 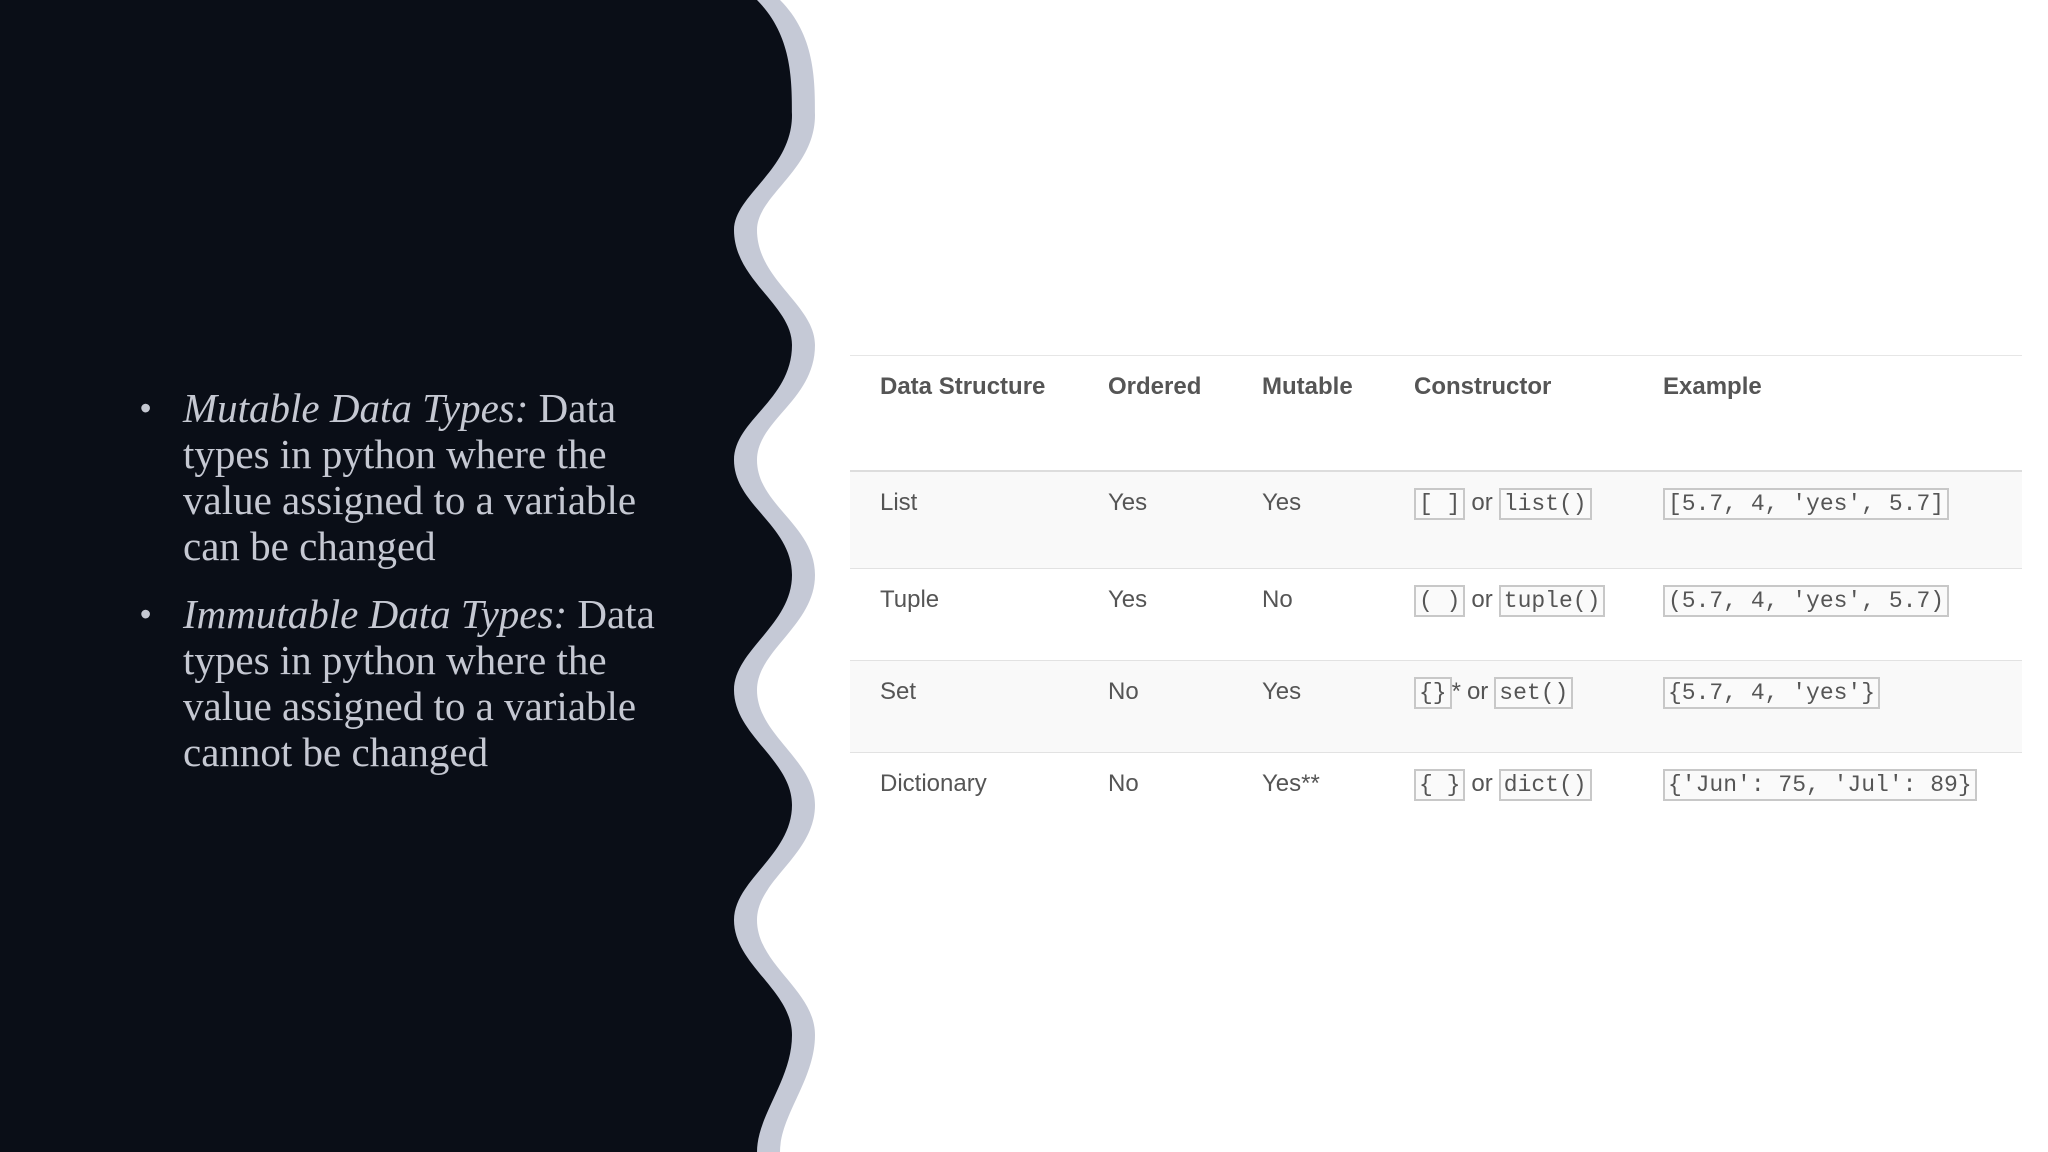 What do you see at coordinates (1440, 601) in the screenshot?
I see `constructor-literal: ( )` at bounding box center [1440, 601].